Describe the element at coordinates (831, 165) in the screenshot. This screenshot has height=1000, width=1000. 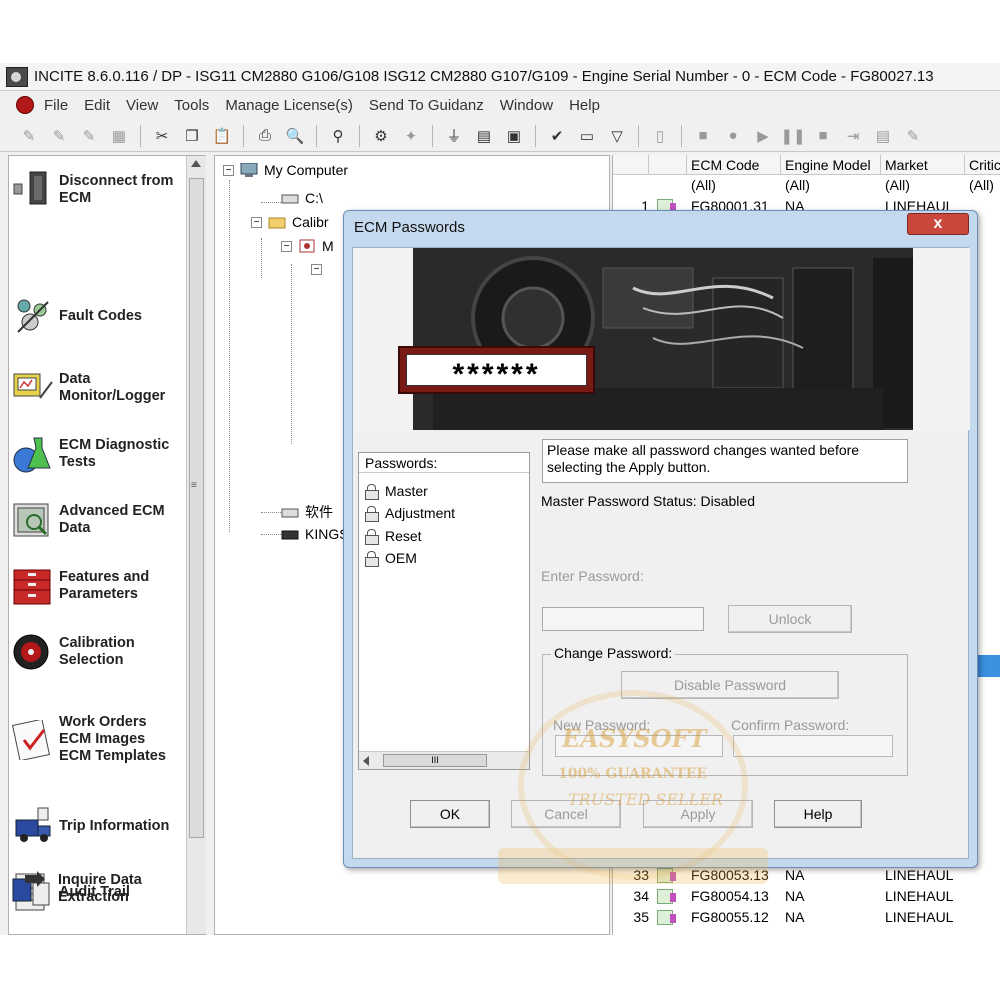
I see `grid-header-engine-model: Engine Model` at that location.